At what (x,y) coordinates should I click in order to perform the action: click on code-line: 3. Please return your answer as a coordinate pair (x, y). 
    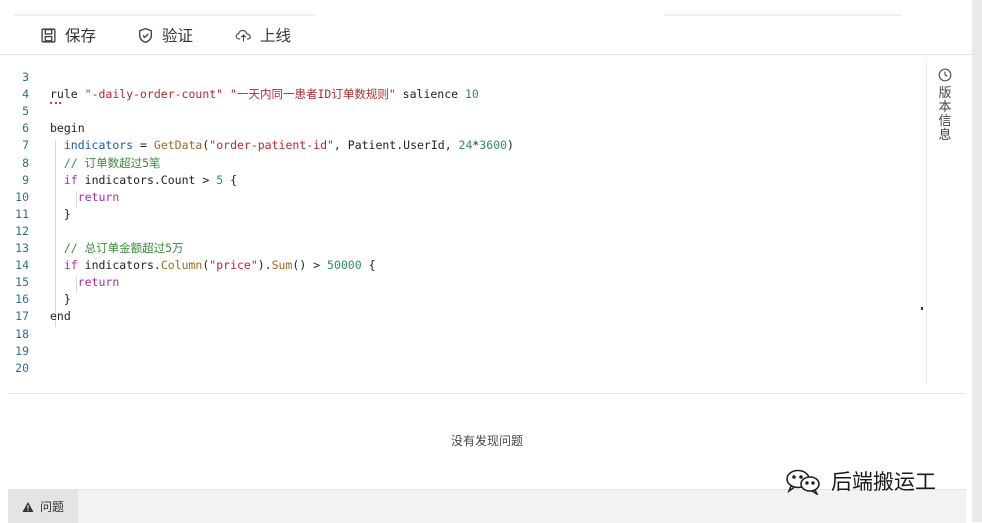
    Looking at the image, I should click on (463, 77).